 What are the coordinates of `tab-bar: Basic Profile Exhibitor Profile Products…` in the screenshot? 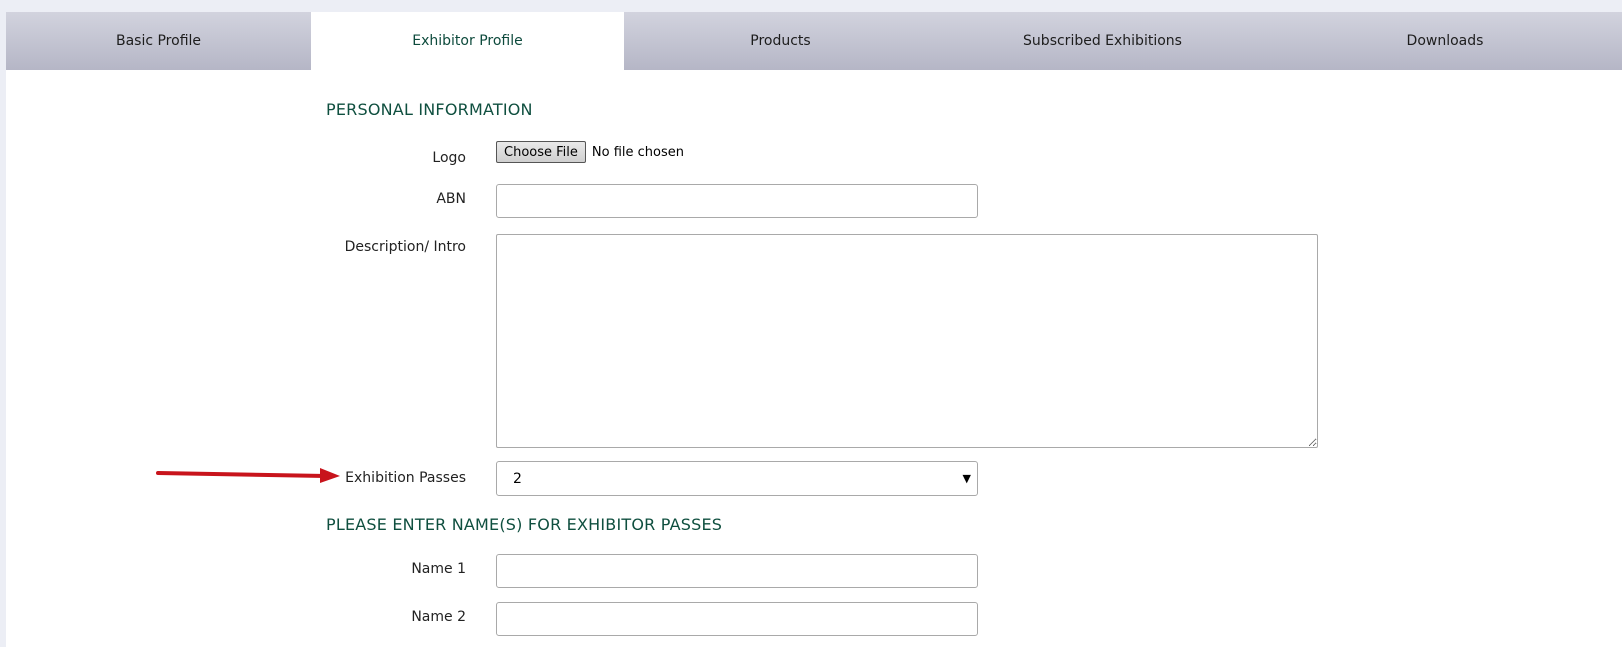 It's located at (814, 41).